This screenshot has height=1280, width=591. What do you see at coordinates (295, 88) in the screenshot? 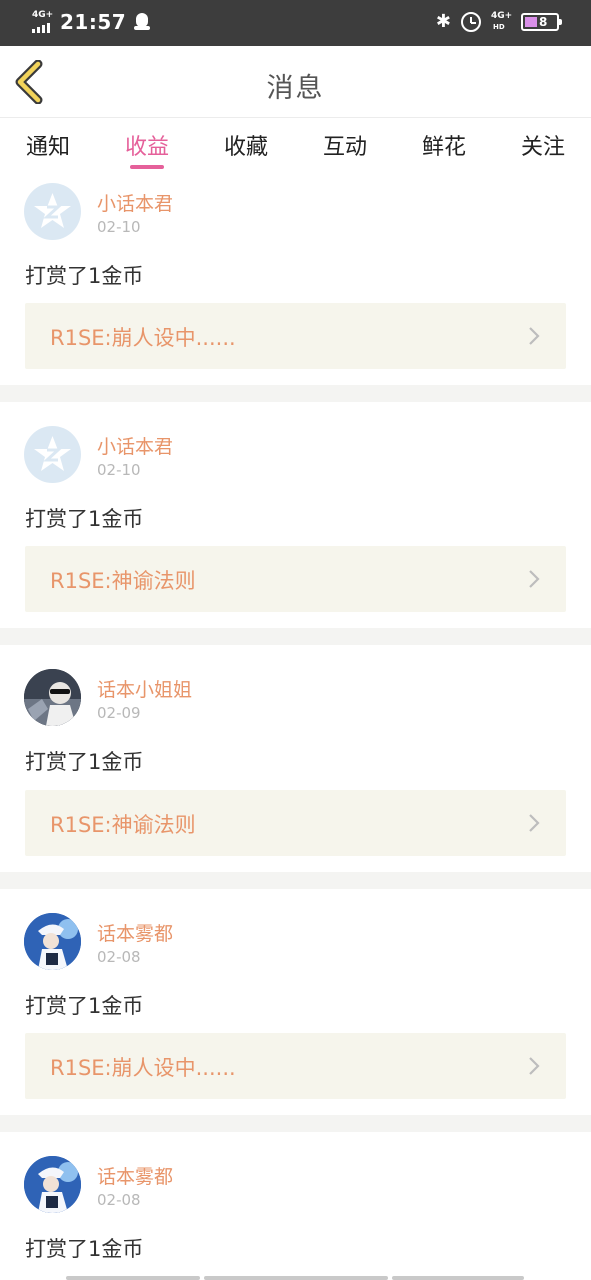
I see `page-title: 消息` at bounding box center [295, 88].